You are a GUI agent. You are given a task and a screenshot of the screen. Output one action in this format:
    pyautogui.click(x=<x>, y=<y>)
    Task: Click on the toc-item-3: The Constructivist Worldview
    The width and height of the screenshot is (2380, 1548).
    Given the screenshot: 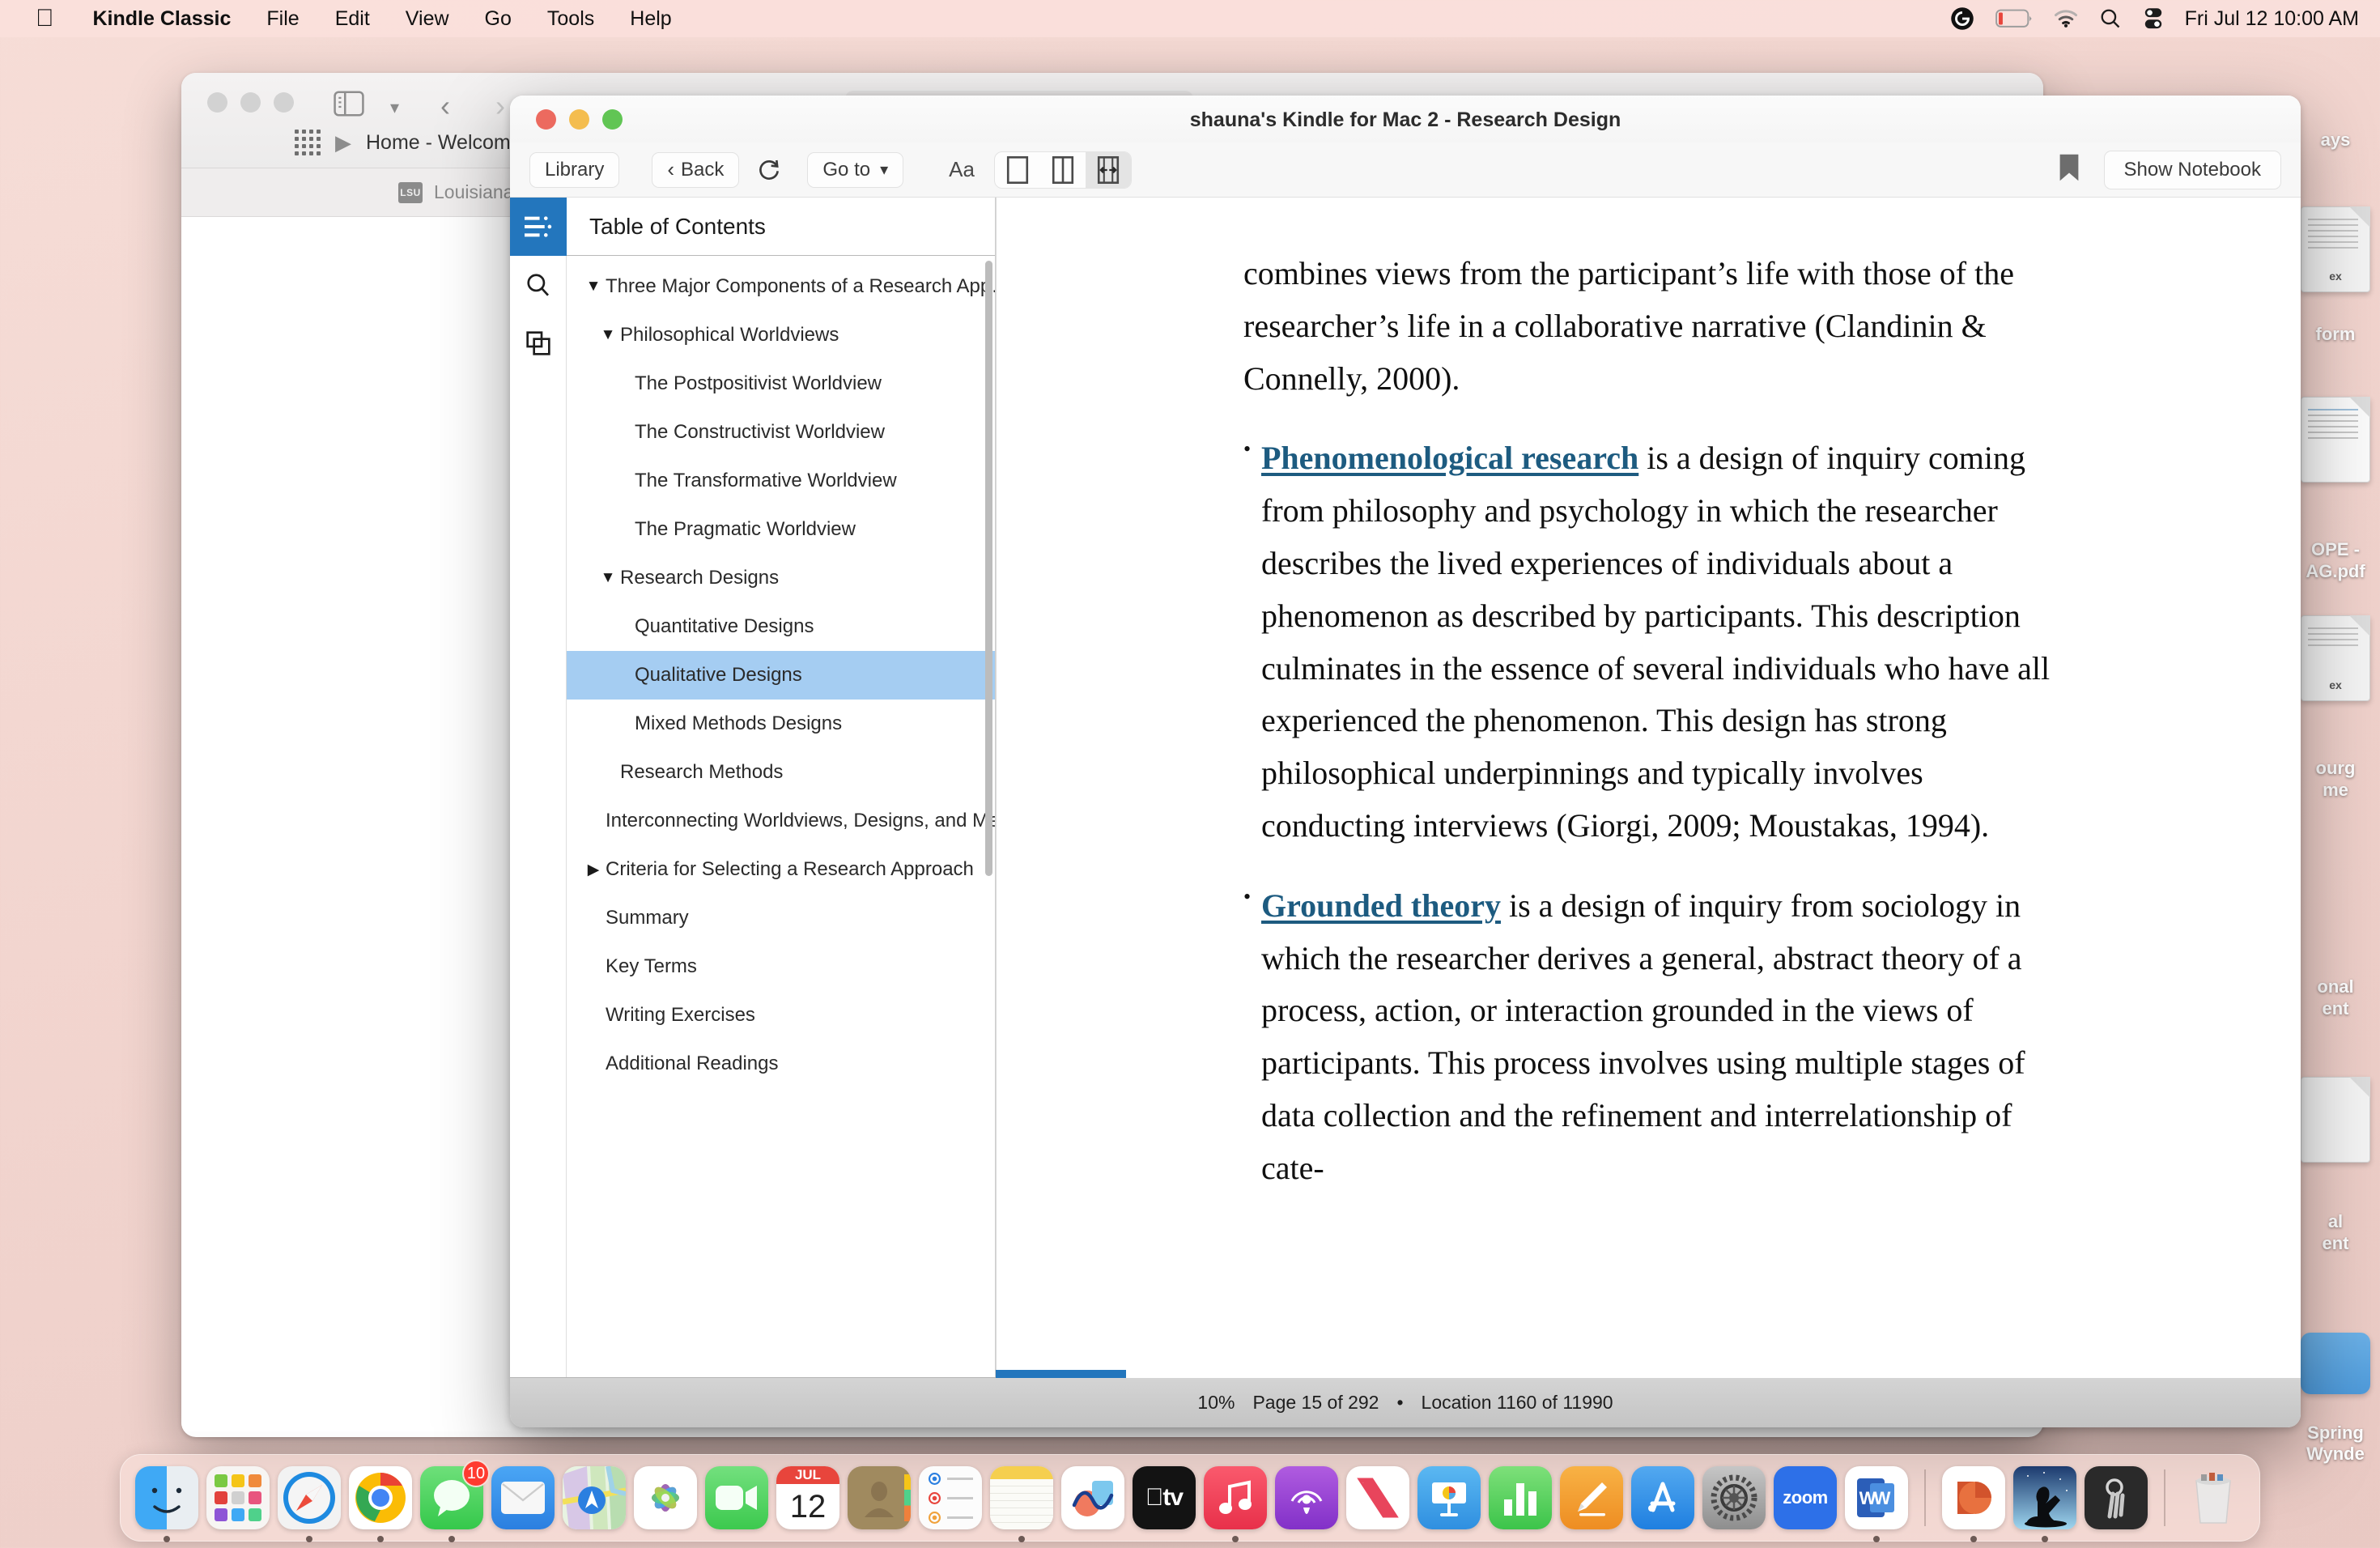 What is the action you would take?
    pyautogui.click(x=781, y=433)
    